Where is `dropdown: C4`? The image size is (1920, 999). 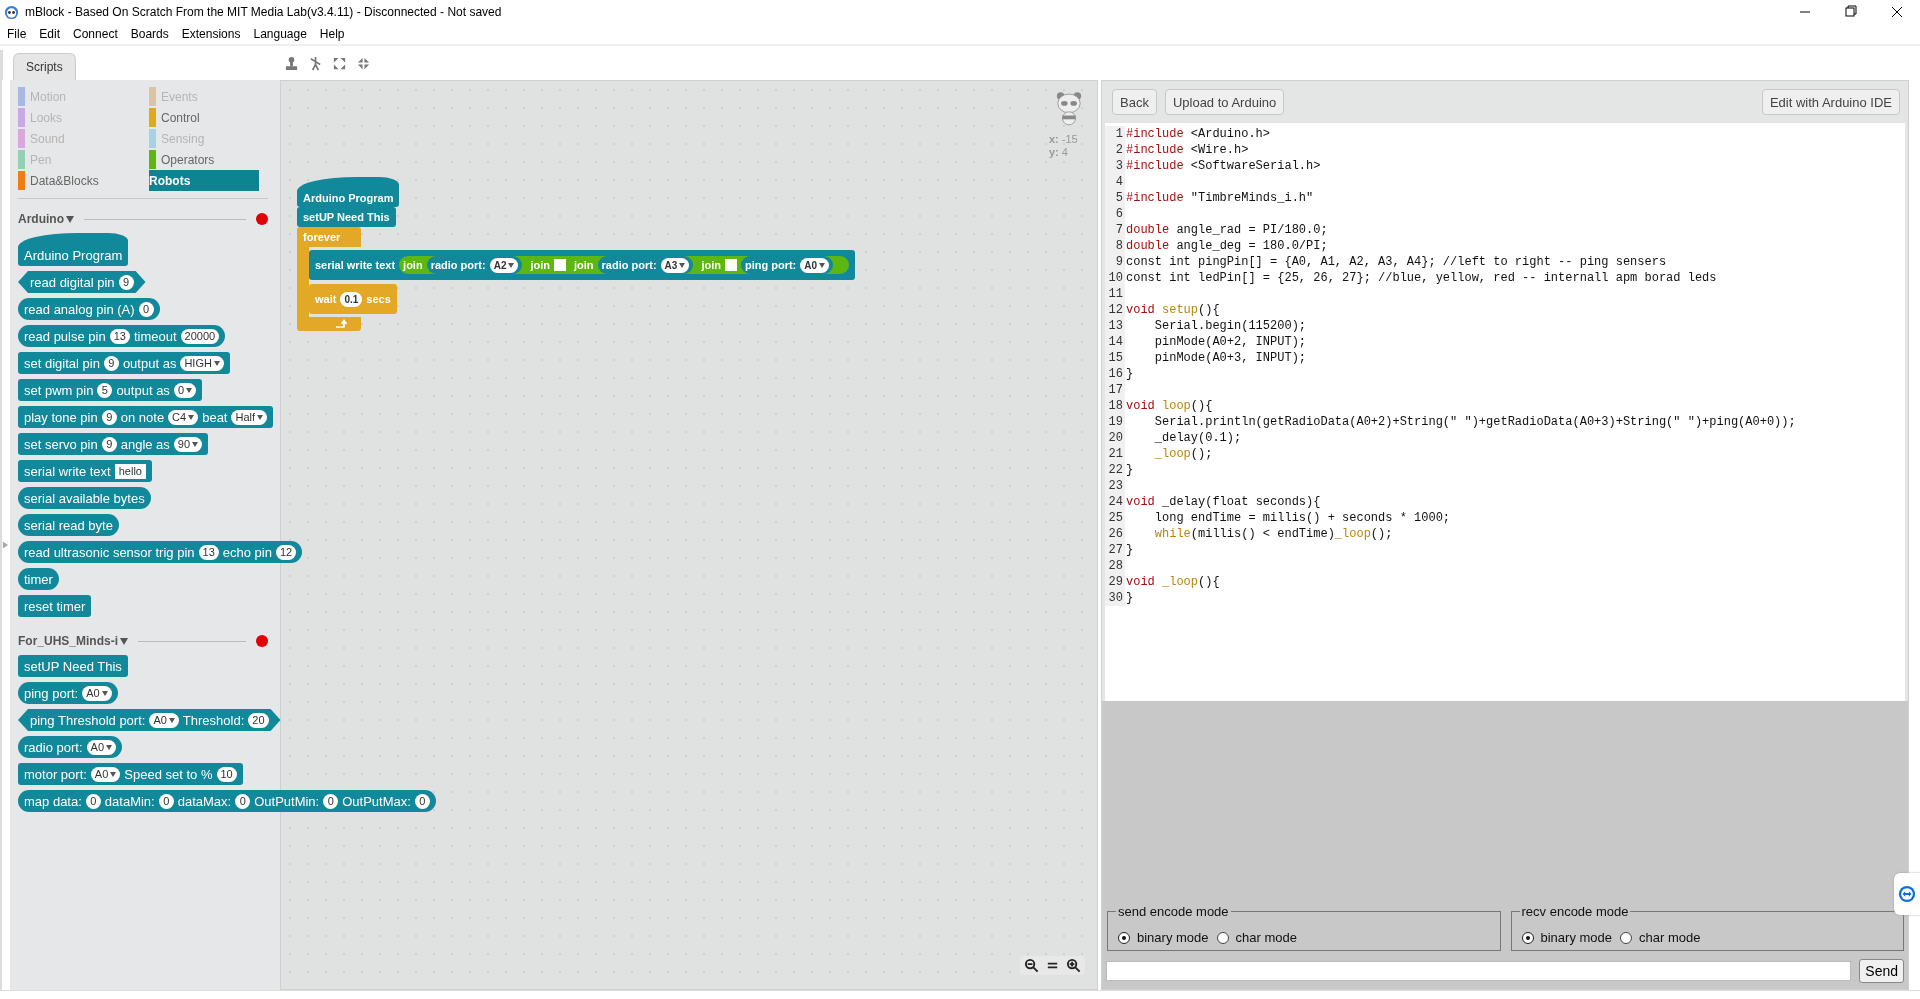
dropdown: C4 is located at coordinates (183, 417).